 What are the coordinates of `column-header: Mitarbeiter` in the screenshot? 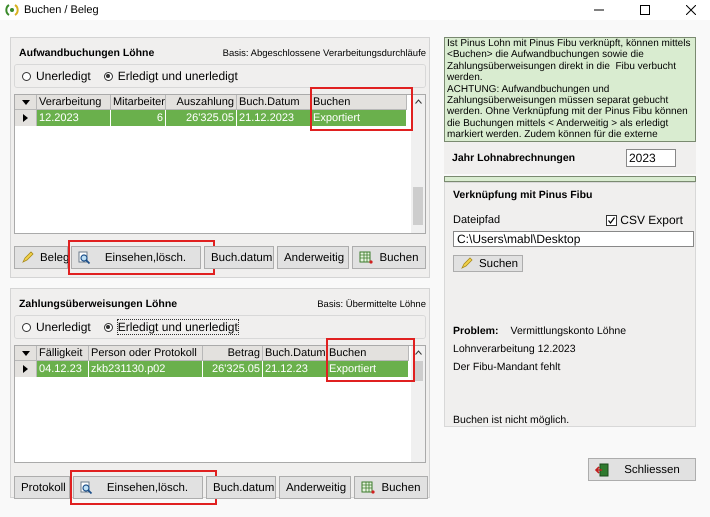 It's located at (138, 102).